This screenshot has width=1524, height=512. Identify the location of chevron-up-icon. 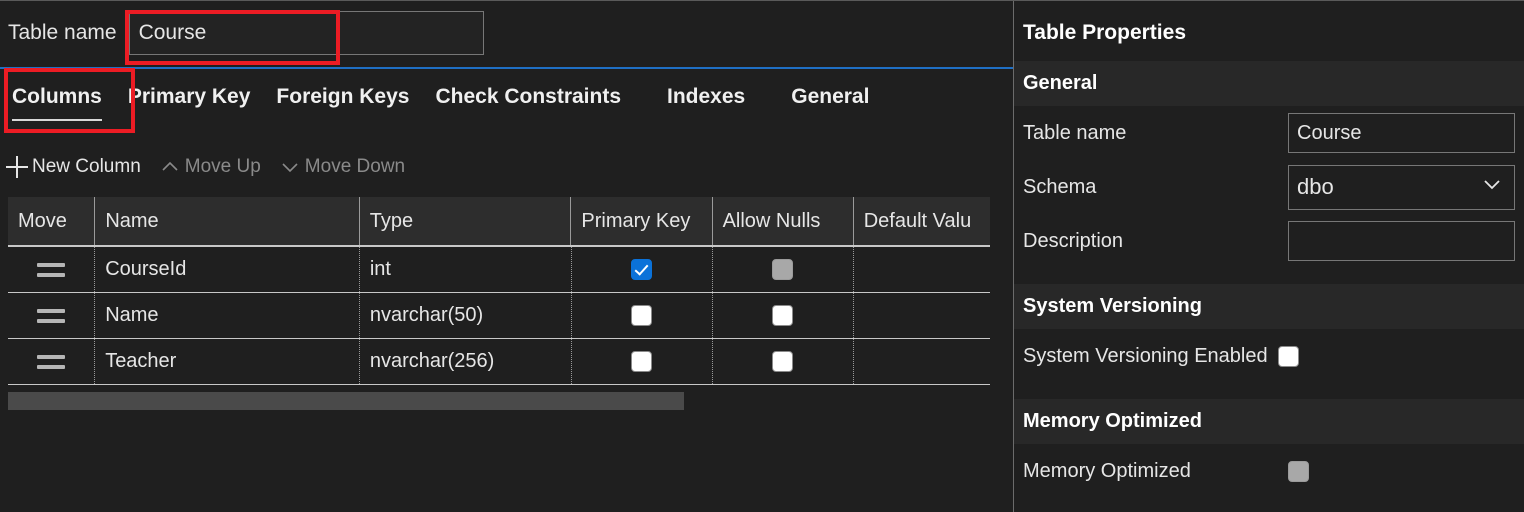
(170, 167).